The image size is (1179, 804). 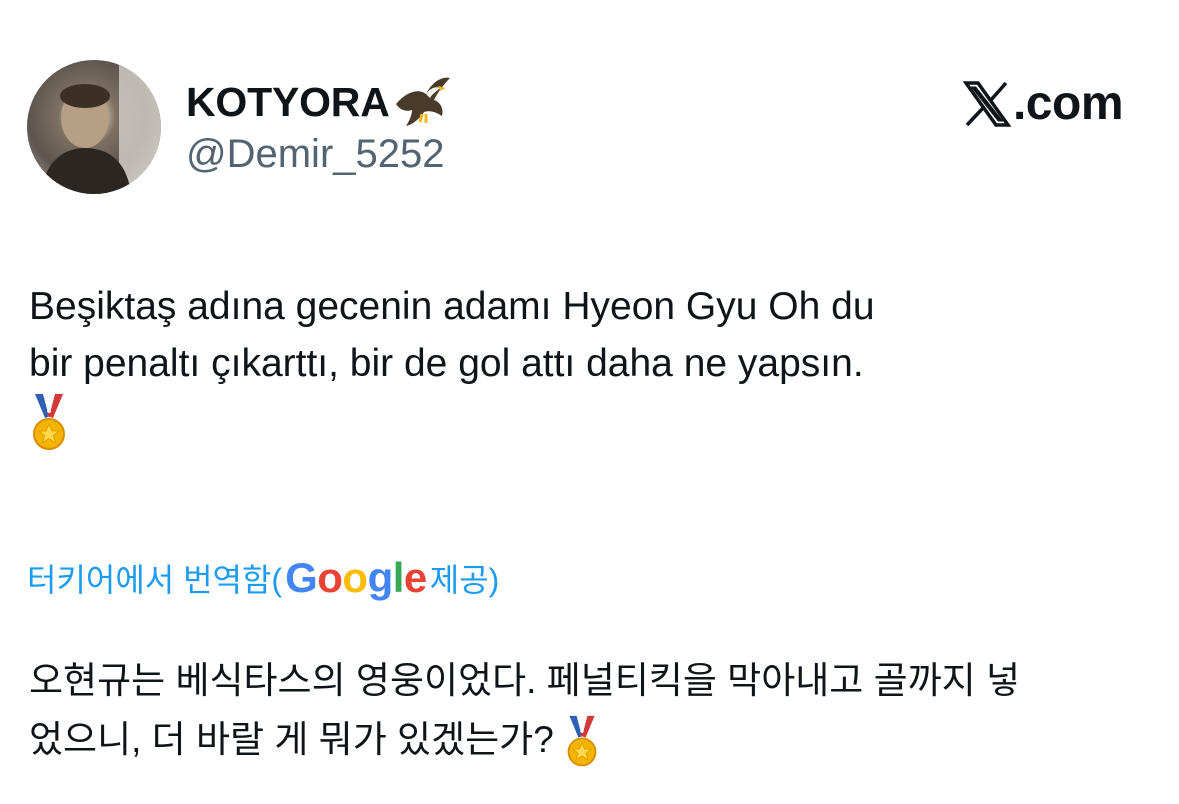 What do you see at coordinates (356, 577) in the screenshot?
I see `google-logo: Google` at bounding box center [356, 577].